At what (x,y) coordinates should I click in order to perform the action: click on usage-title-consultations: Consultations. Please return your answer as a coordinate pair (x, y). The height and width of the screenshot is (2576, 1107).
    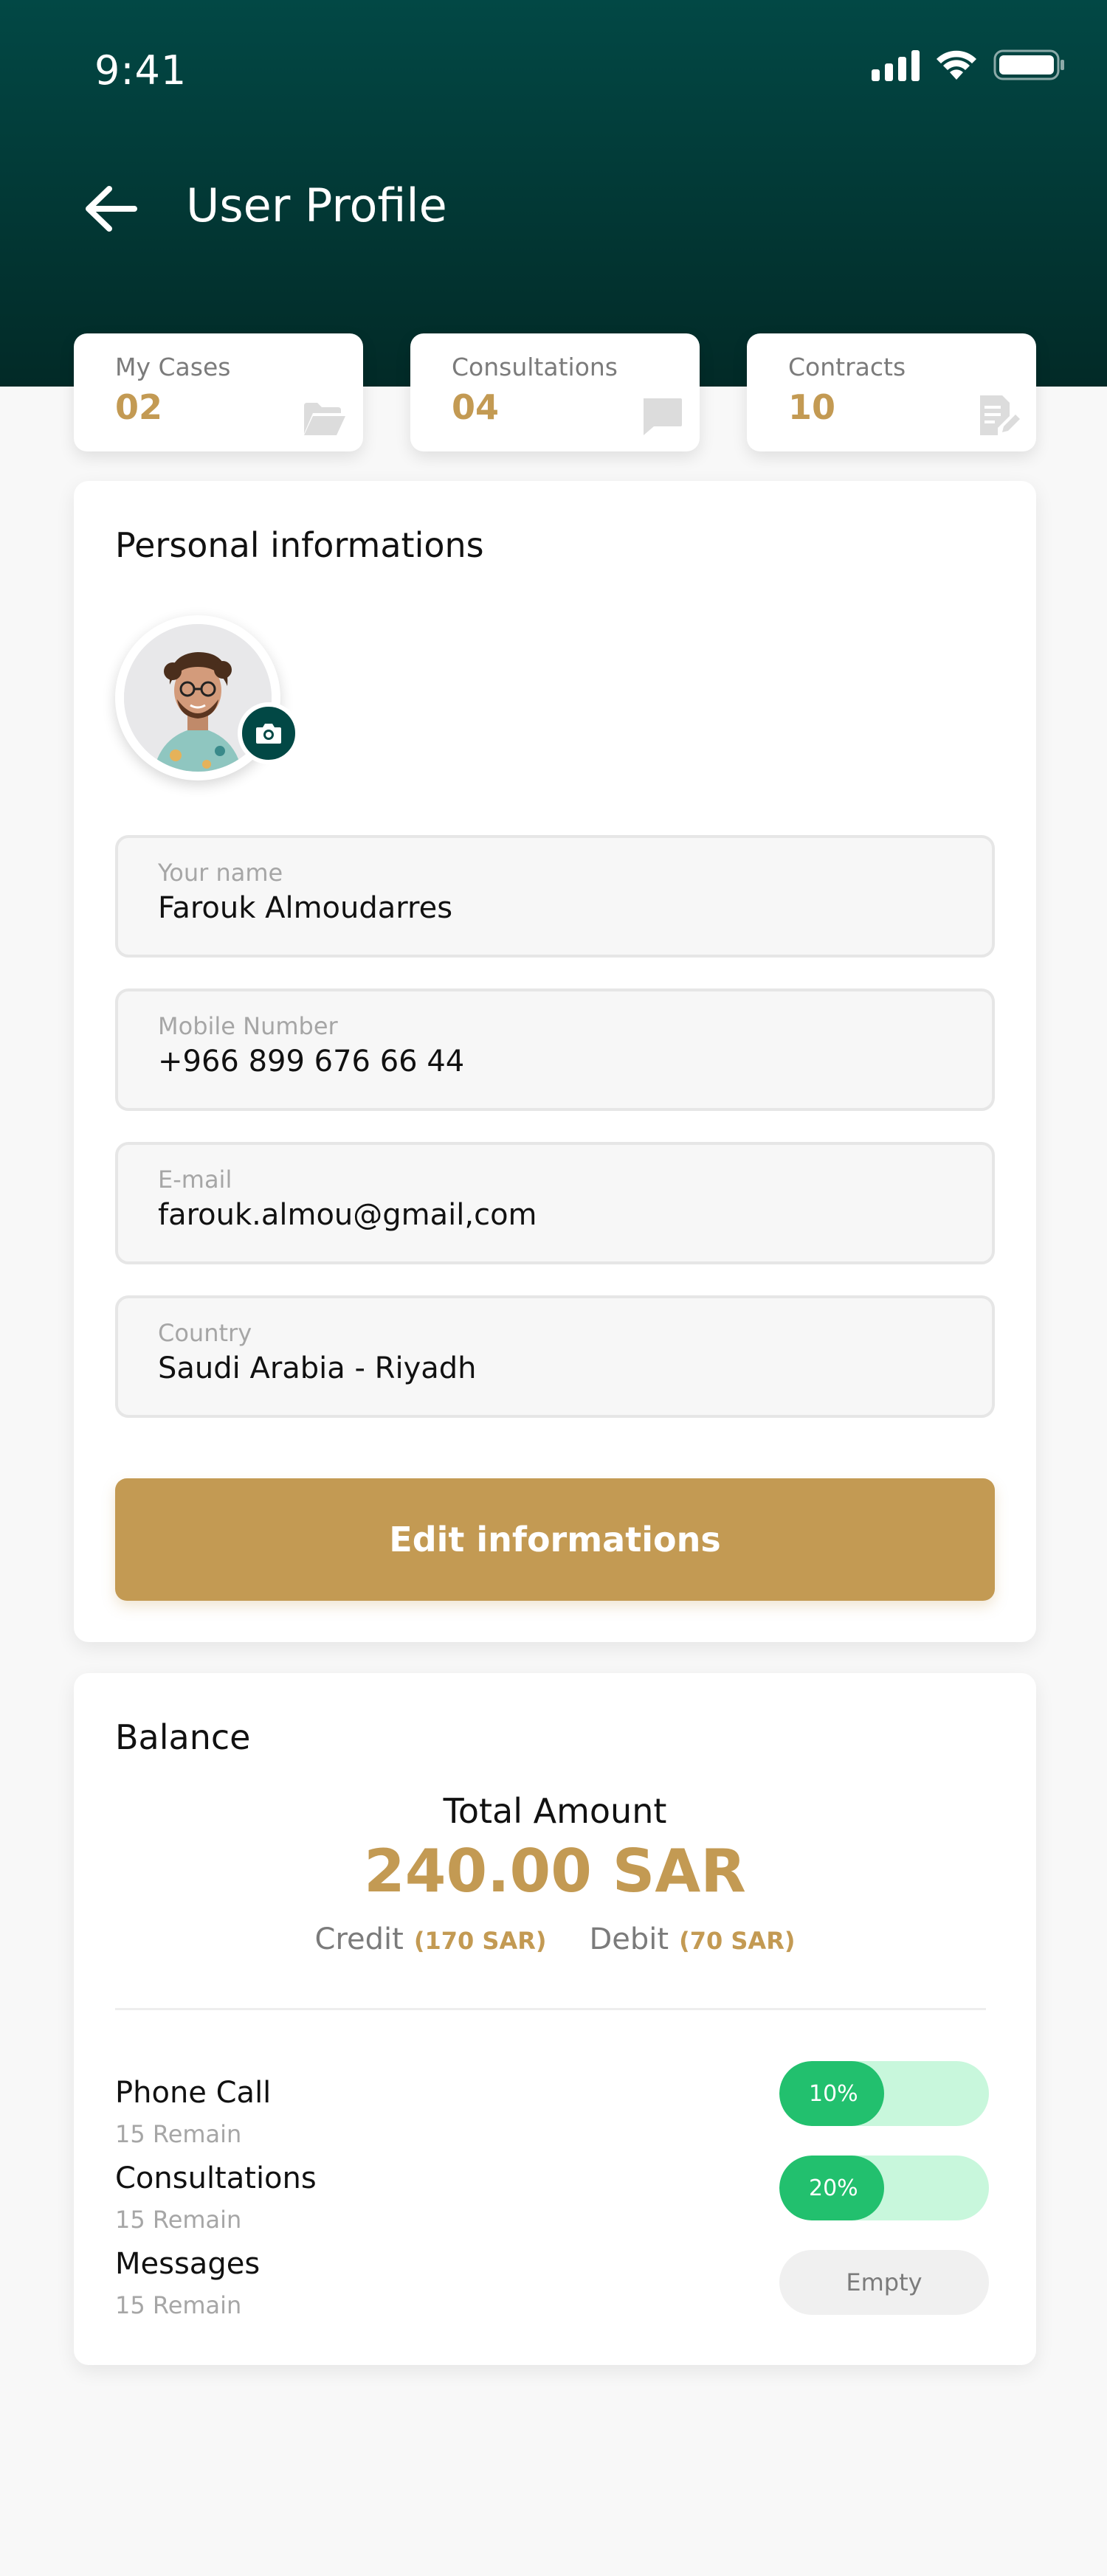
    Looking at the image, I should click on (216, 2178).